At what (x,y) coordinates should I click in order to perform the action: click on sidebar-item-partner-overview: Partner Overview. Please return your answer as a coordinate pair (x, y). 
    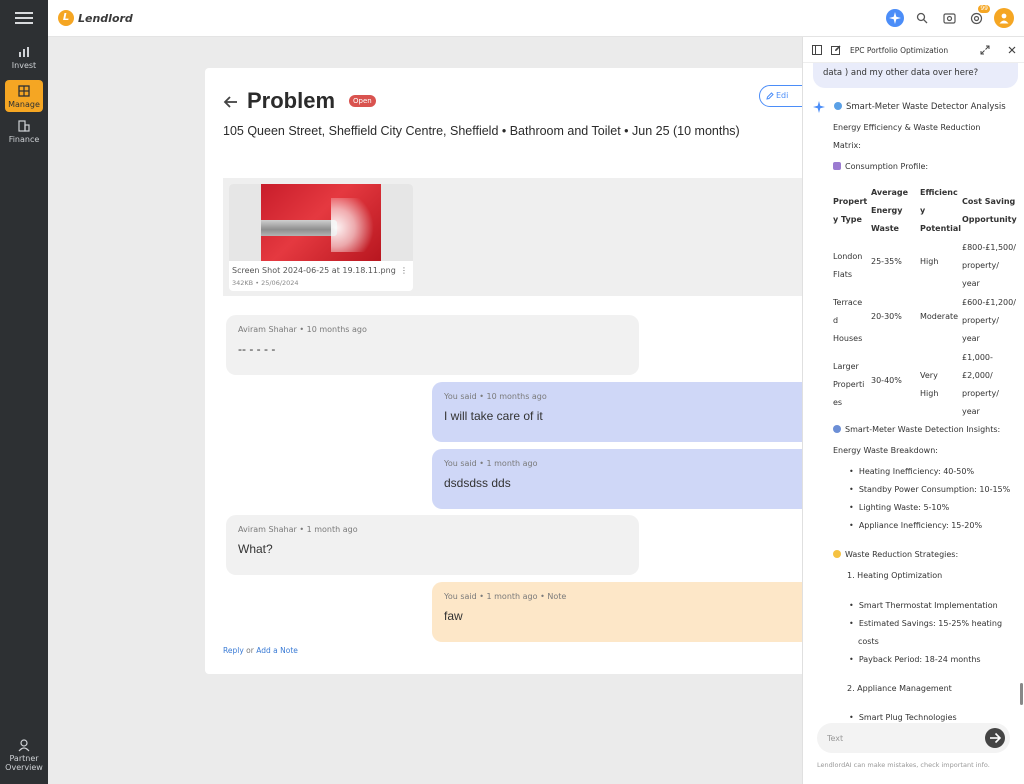
    Looking at the image, I should click on (24, 755).